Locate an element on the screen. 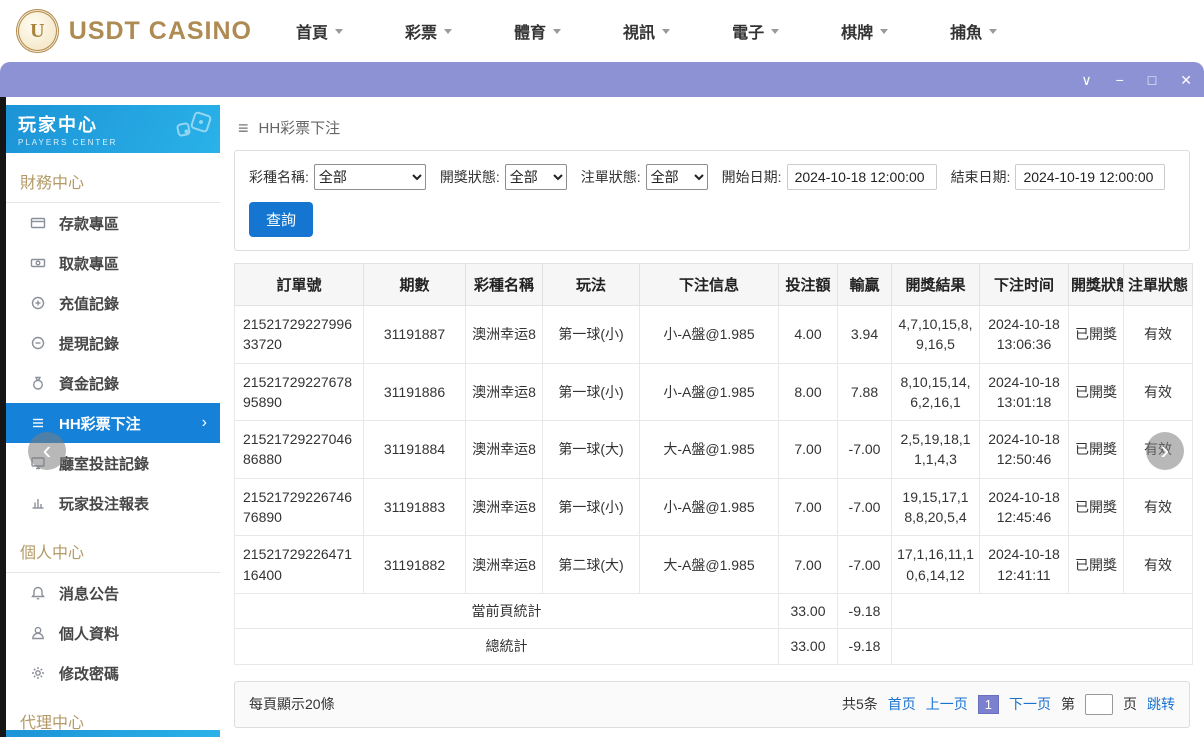  cell-win: 3.94 is located at coordinates (864, 334).